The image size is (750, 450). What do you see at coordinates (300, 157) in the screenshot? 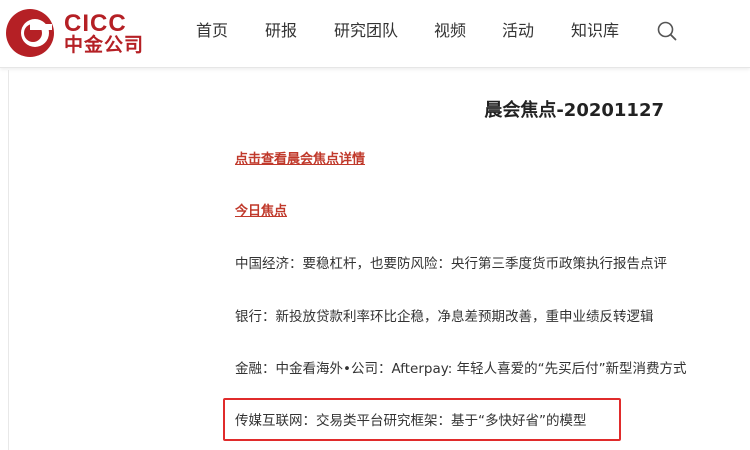
I see `detail-link: 点击查看晨会焦点详情` at bounding box center [300, 157].